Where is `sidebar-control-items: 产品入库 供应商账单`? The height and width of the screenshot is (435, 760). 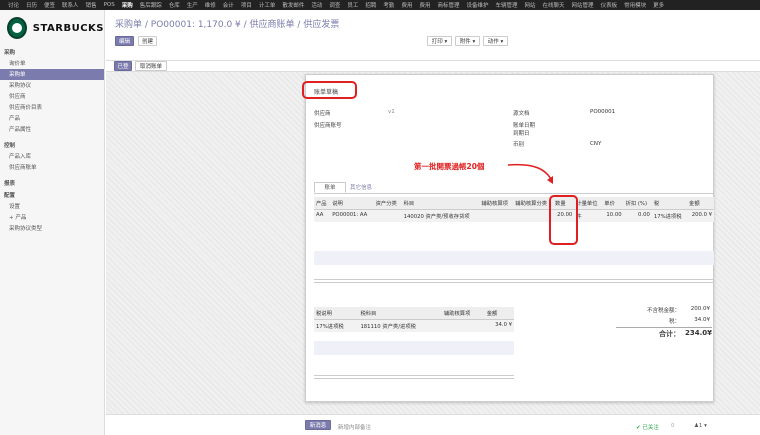
sidebar-control-items: 产品入库 供应商账单 is located at coordinates (52, 162).